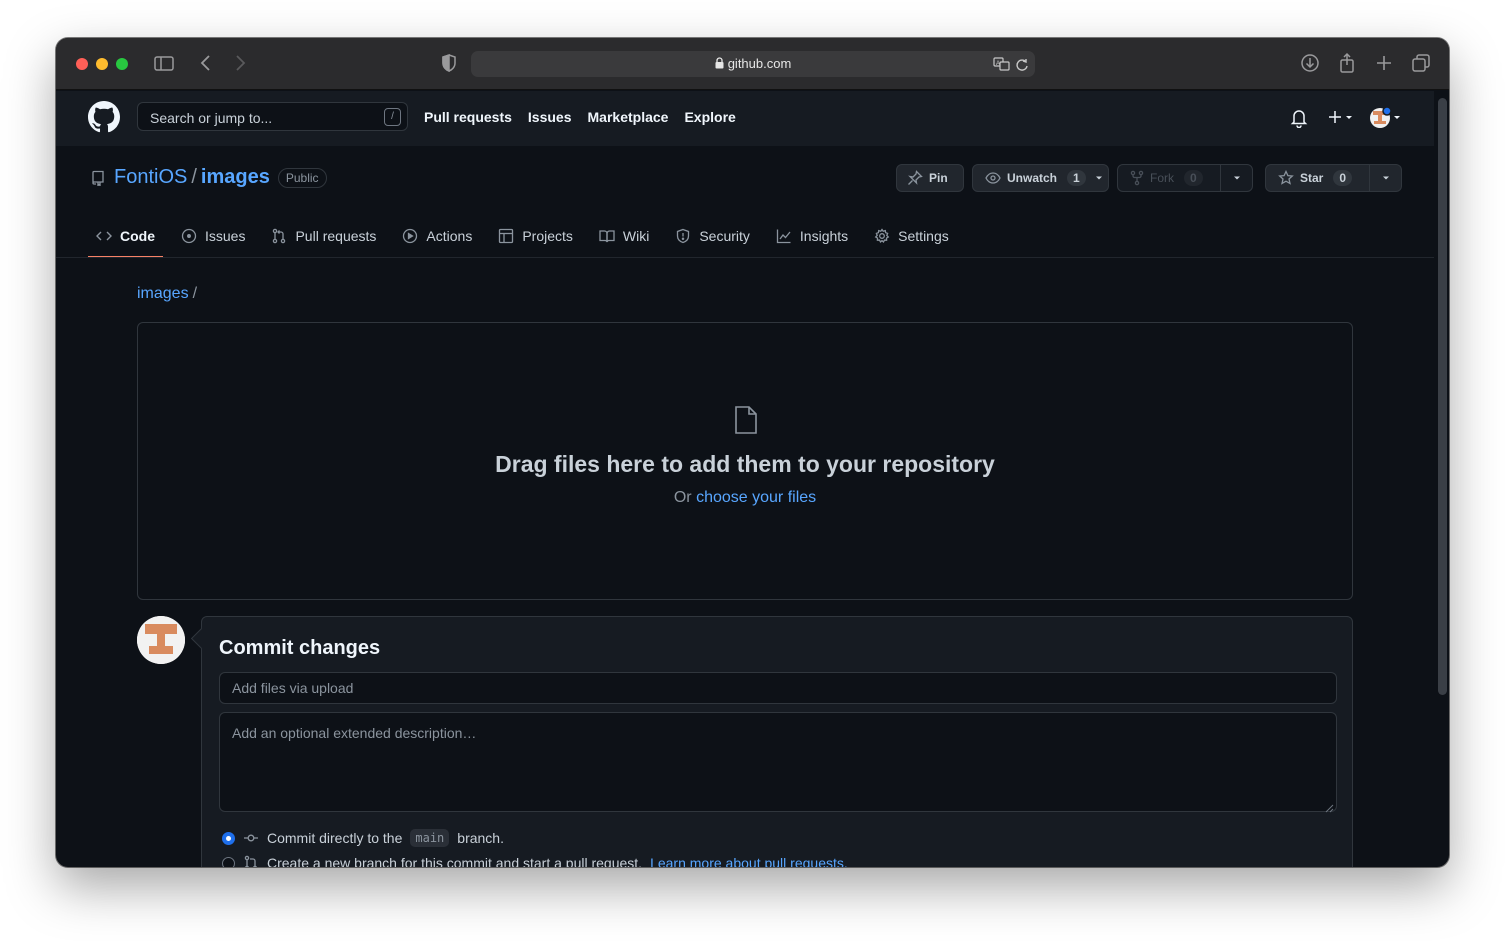 This screenshot has width=1505, height=941. What do you see at coordinates (163, 293) in the screenshot?
I see `breadcrumb-repo-link: images` at bounding box center [163, 293].